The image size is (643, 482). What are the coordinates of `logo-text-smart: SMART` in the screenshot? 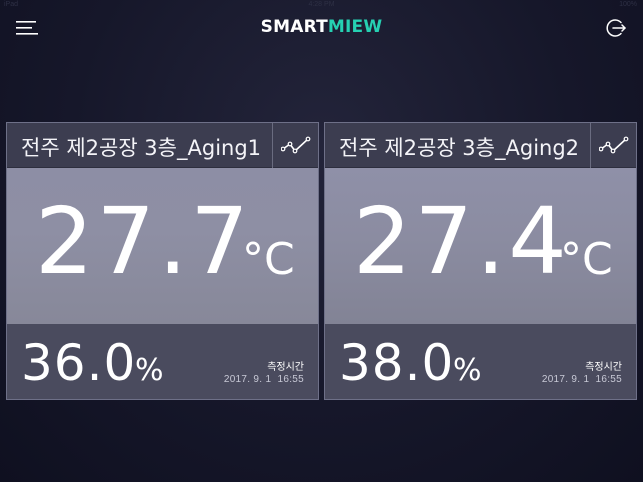 It's located at (294, 27).